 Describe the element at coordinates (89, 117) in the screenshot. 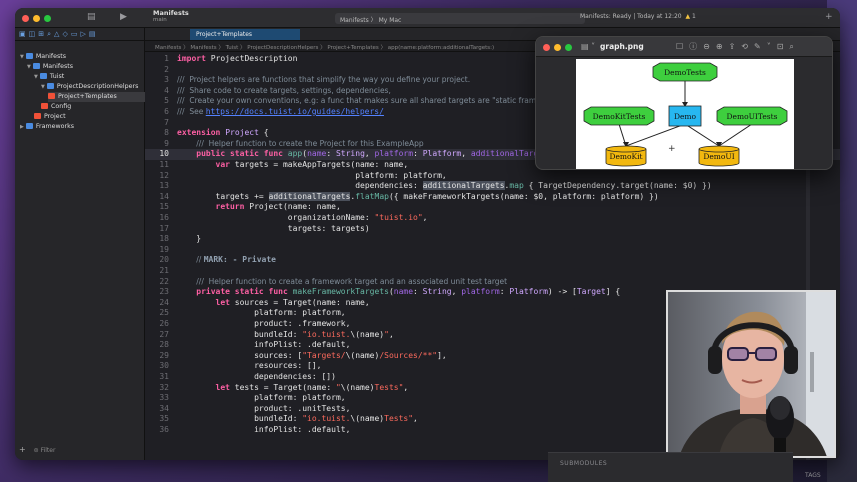

I see `navigator-item: Project` at that location.